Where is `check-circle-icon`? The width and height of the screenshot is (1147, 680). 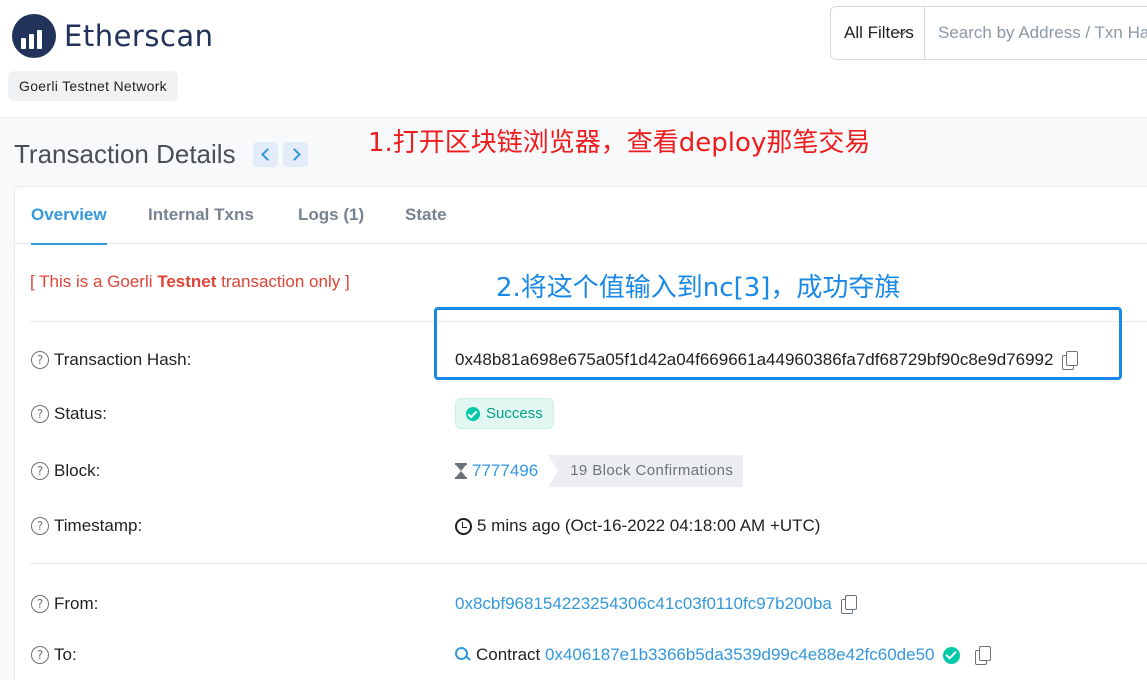 check-circle-icon is located at coordinates (473, 413).